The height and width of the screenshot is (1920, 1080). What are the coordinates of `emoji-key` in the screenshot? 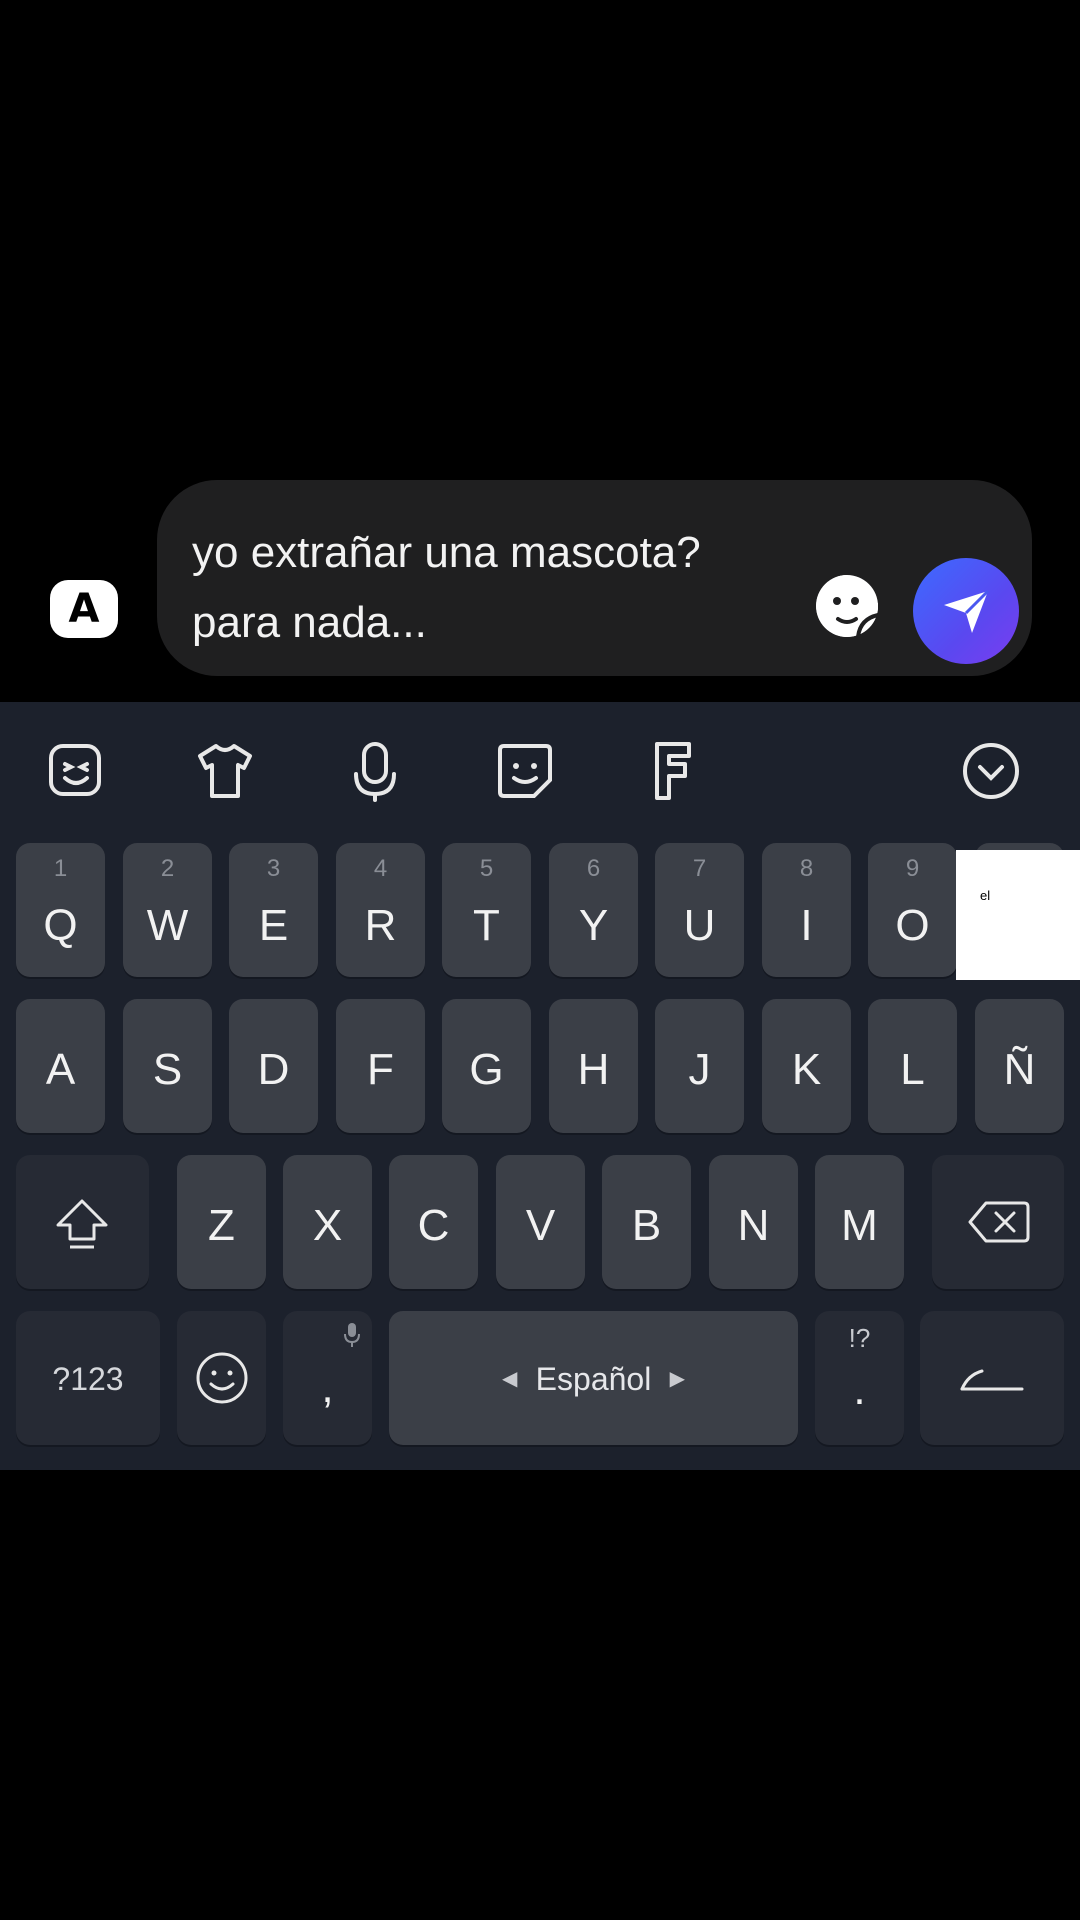 It's located at (221, 1378).